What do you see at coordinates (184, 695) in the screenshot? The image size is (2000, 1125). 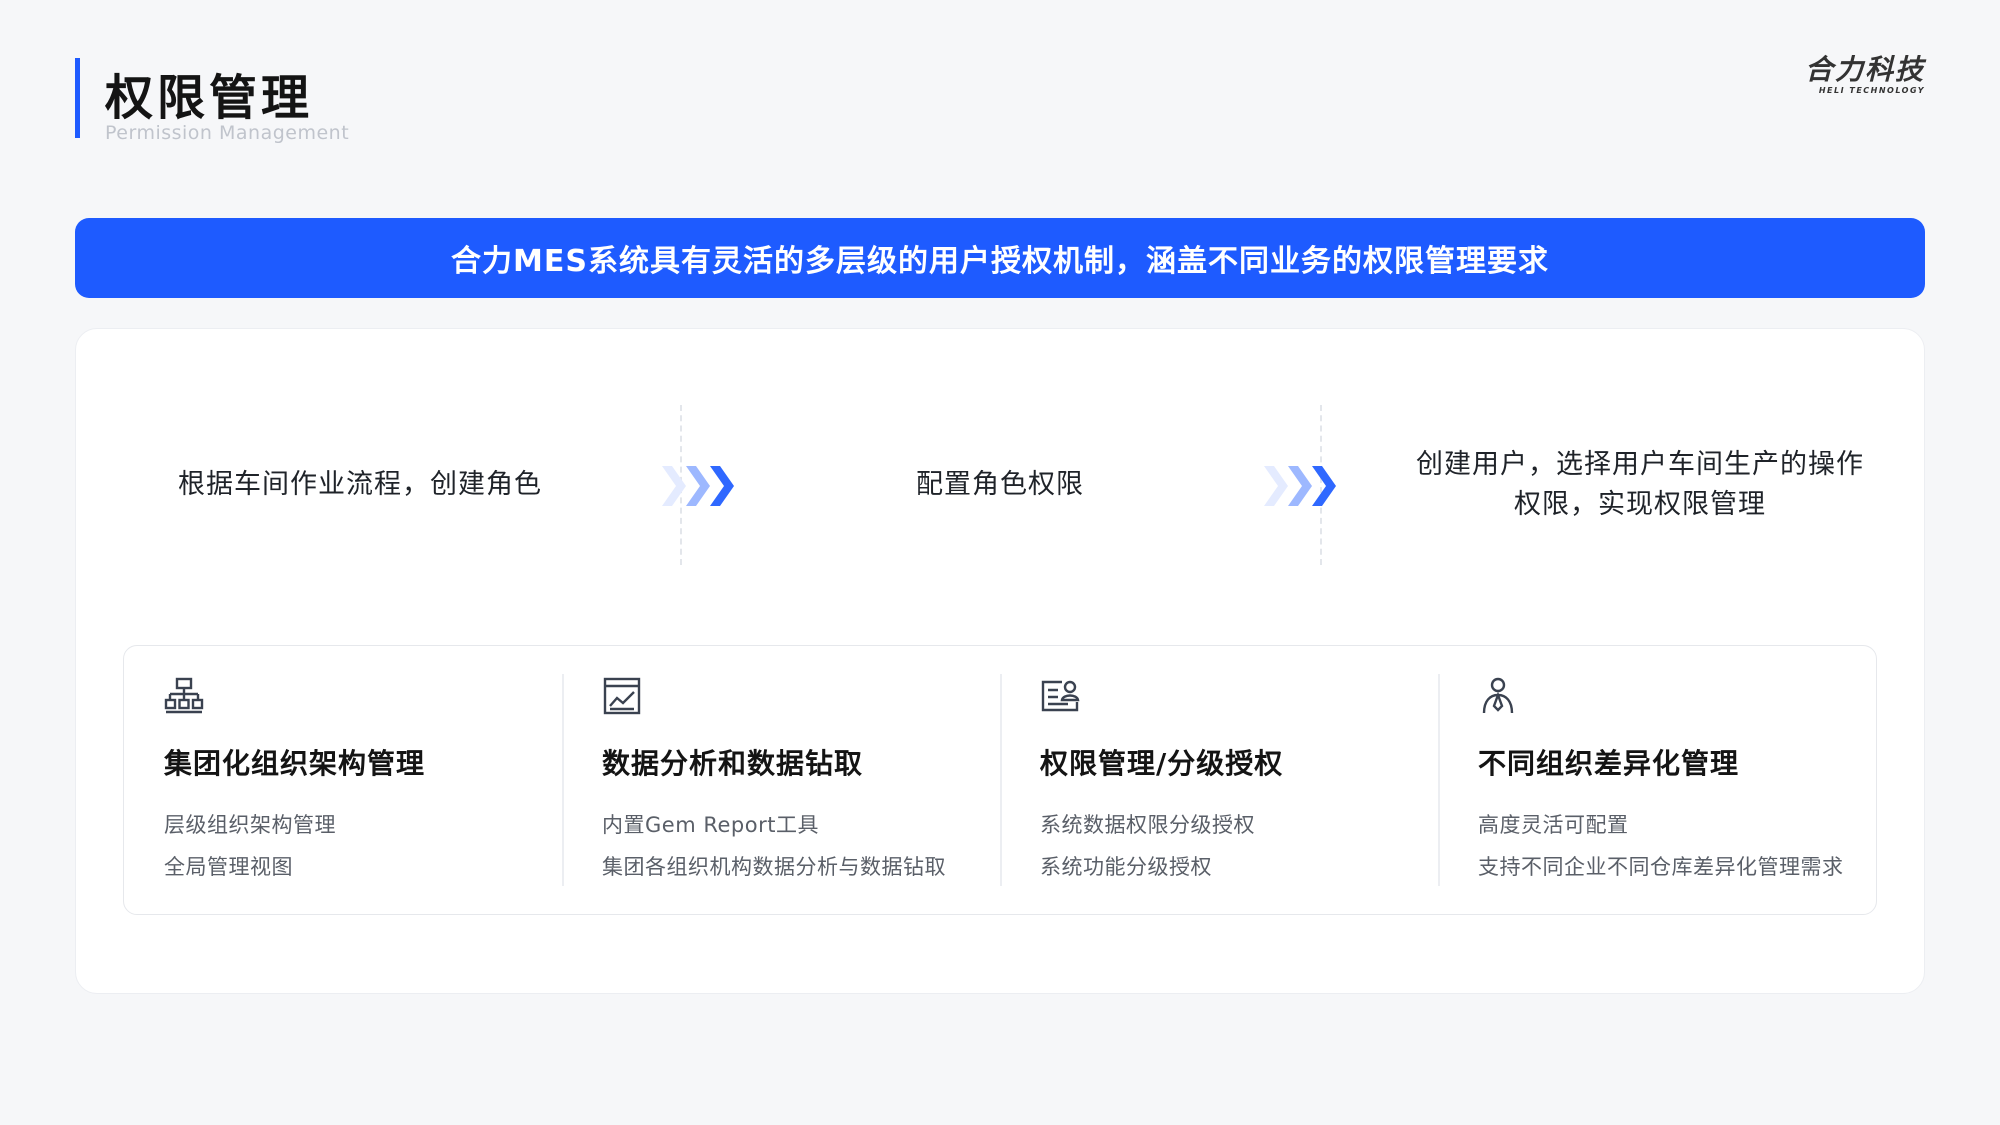 I see `org-chart-icon` at bounding box center [184, 695].